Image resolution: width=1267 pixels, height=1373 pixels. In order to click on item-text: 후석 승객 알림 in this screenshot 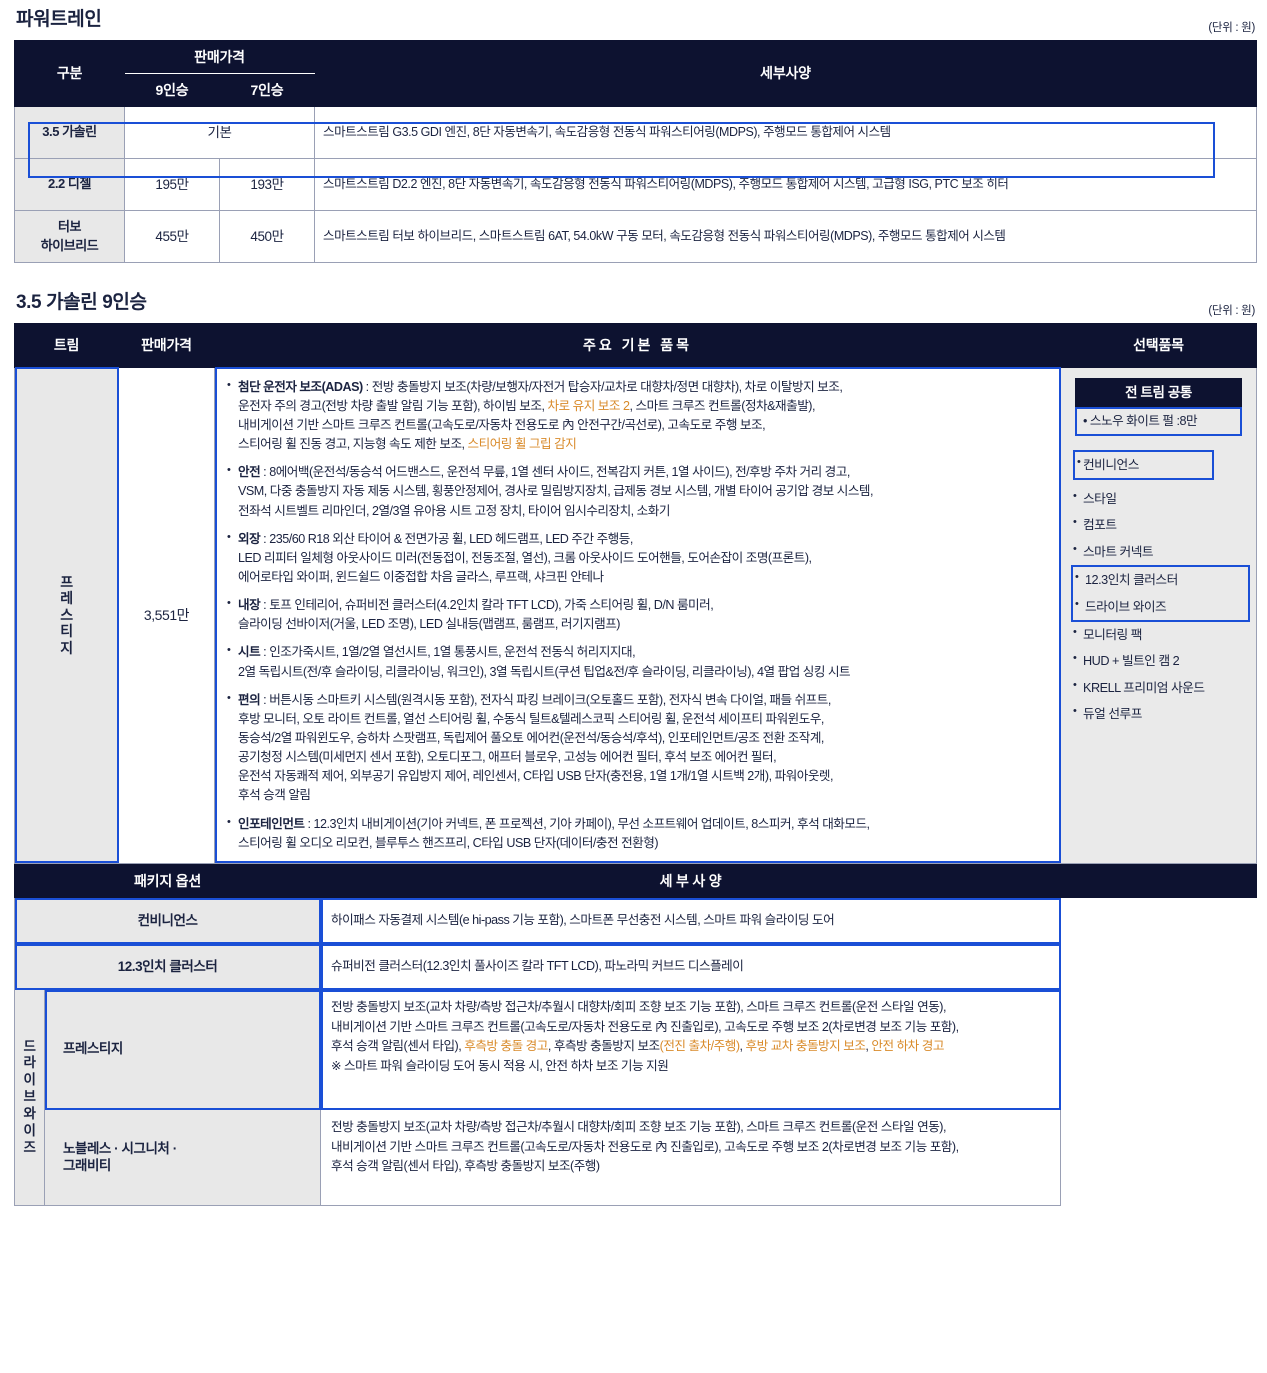, I will do `click(274, 795)`.